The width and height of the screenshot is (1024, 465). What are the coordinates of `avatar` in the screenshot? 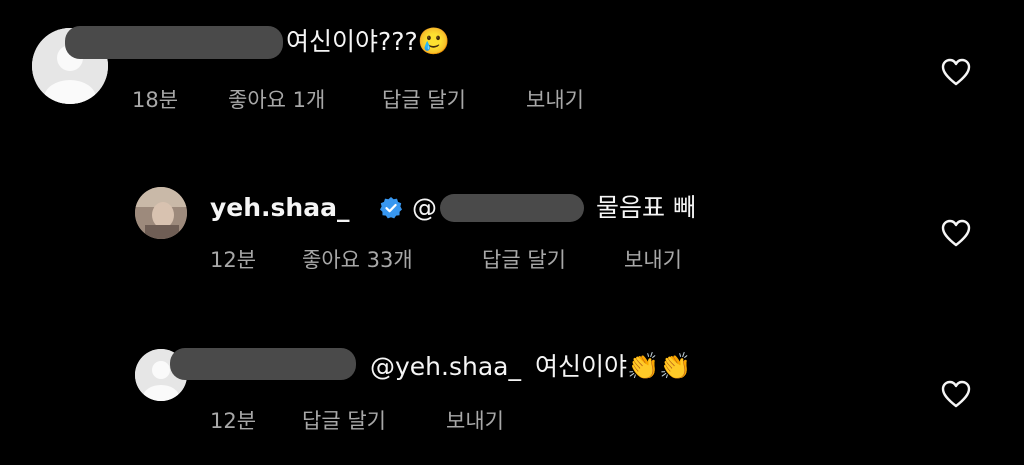 It's located at (161, 213).